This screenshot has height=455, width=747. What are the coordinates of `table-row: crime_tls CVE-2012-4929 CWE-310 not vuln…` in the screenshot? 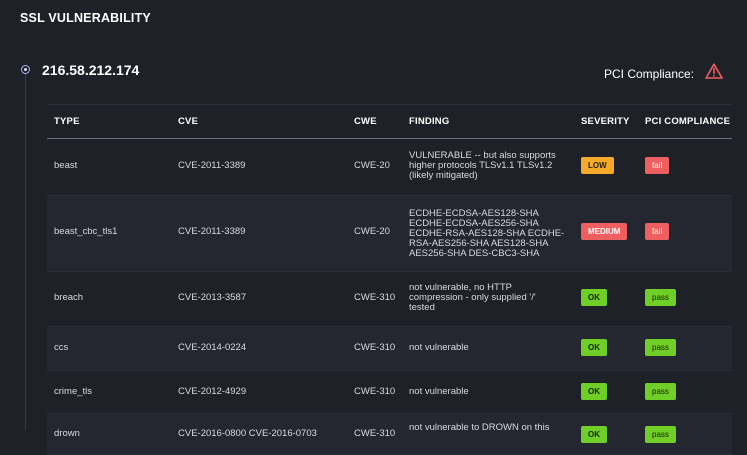 It's located at (389, 392).